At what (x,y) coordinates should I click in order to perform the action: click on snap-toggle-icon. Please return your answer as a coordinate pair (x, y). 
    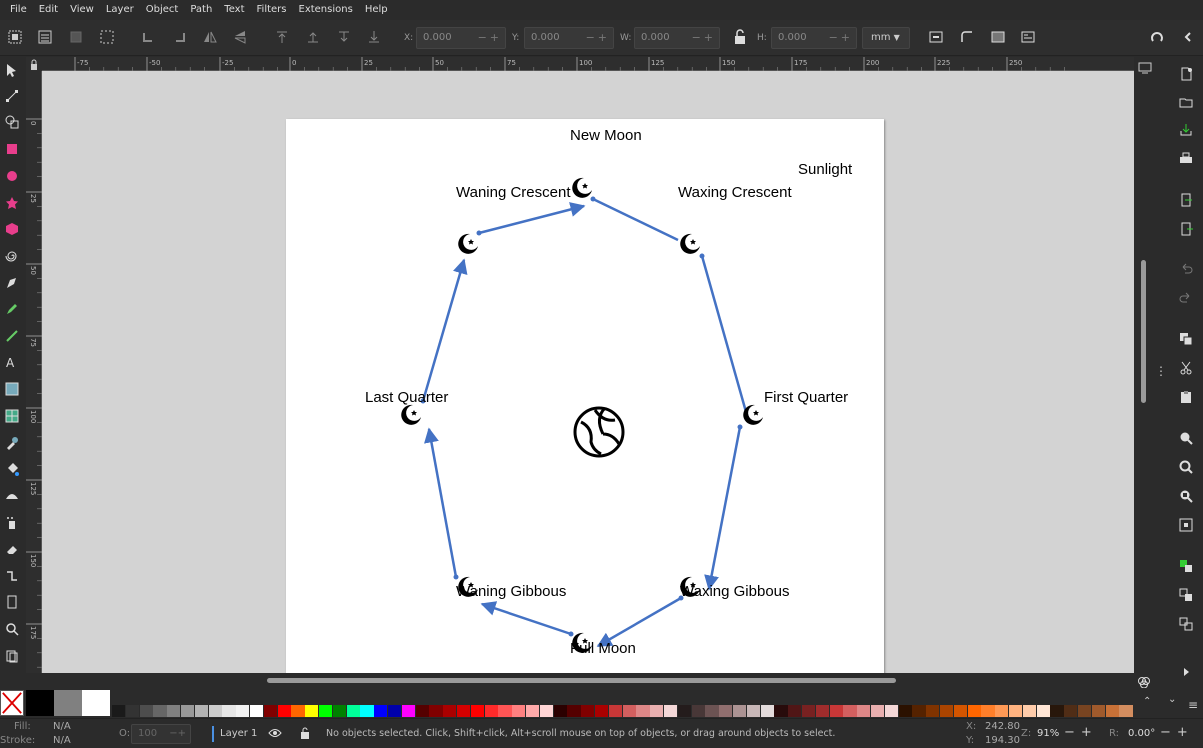
    Looking at the image, I should click on (1157, 37).